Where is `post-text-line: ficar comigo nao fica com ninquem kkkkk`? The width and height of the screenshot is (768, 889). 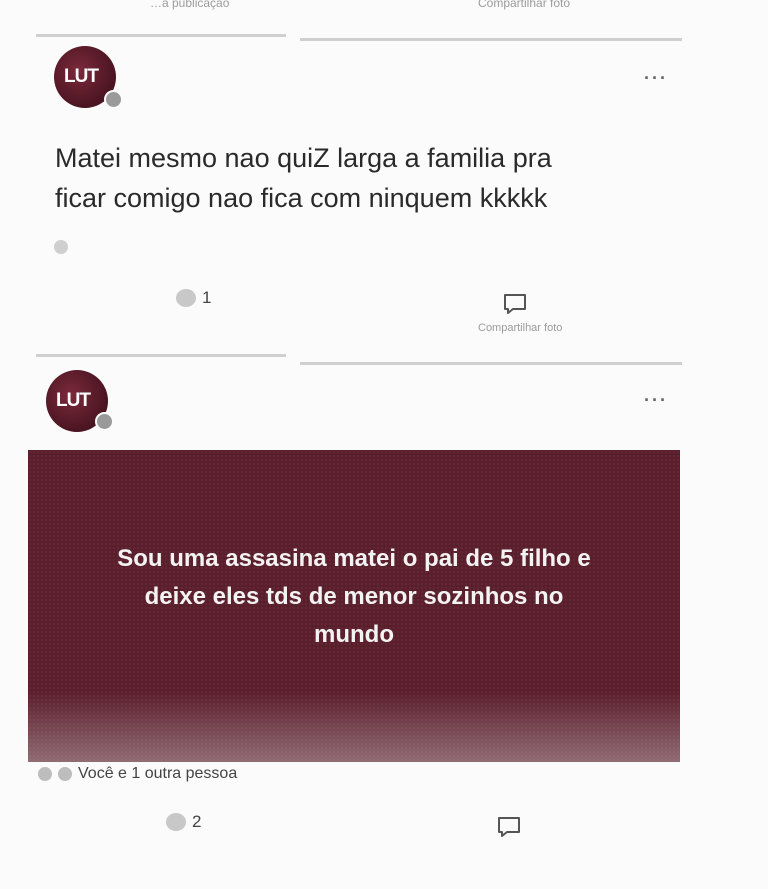 post-text-line: ficar comigo nao fica com ninquem kkkkk is located at coordinates (301, 198).